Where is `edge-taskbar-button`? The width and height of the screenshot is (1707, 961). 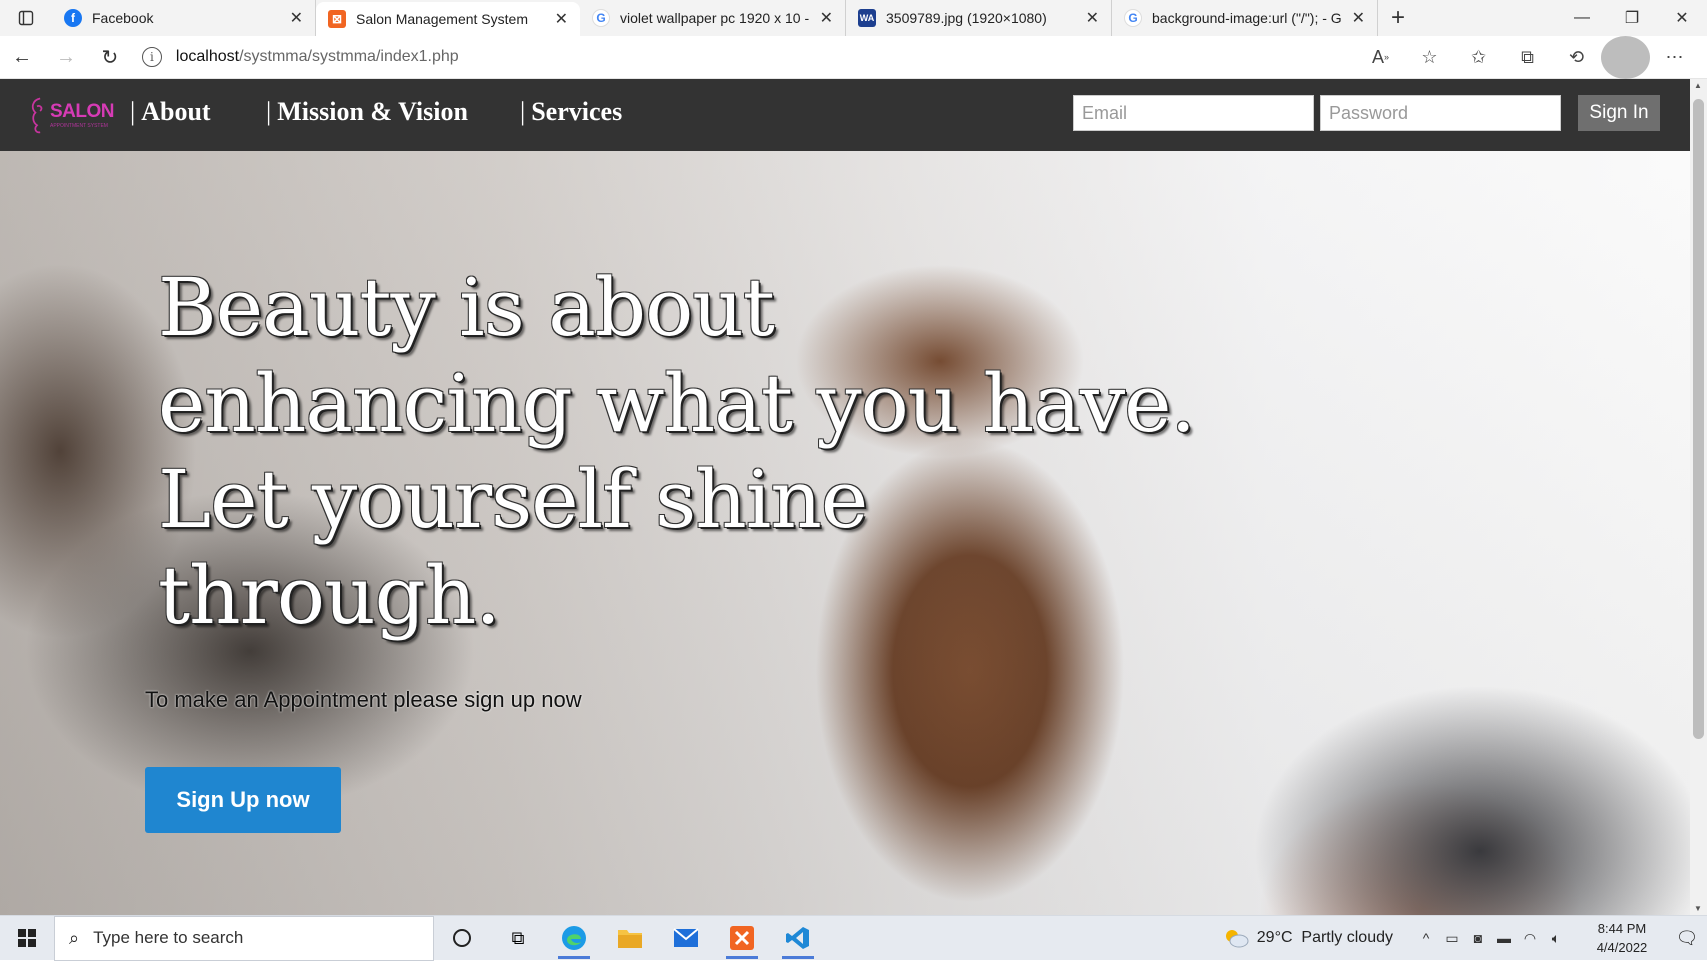 edge-taskbar-button is located at coordinates (574, 938).